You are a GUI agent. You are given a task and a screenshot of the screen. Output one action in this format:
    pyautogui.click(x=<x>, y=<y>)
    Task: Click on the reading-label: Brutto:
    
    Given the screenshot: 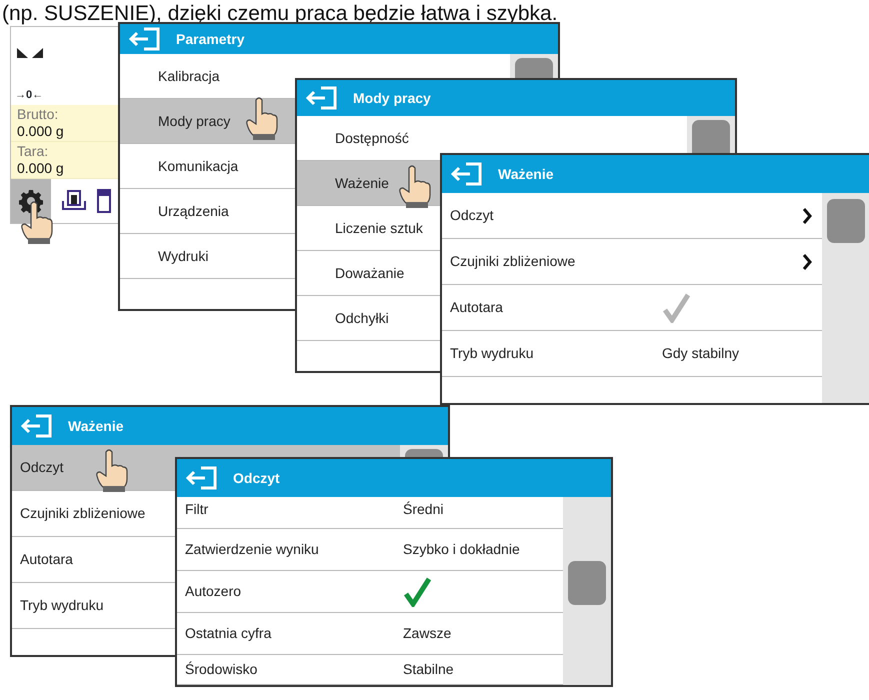 What is the action you would take?
    pyautogui.click(x=38, y=114)
    